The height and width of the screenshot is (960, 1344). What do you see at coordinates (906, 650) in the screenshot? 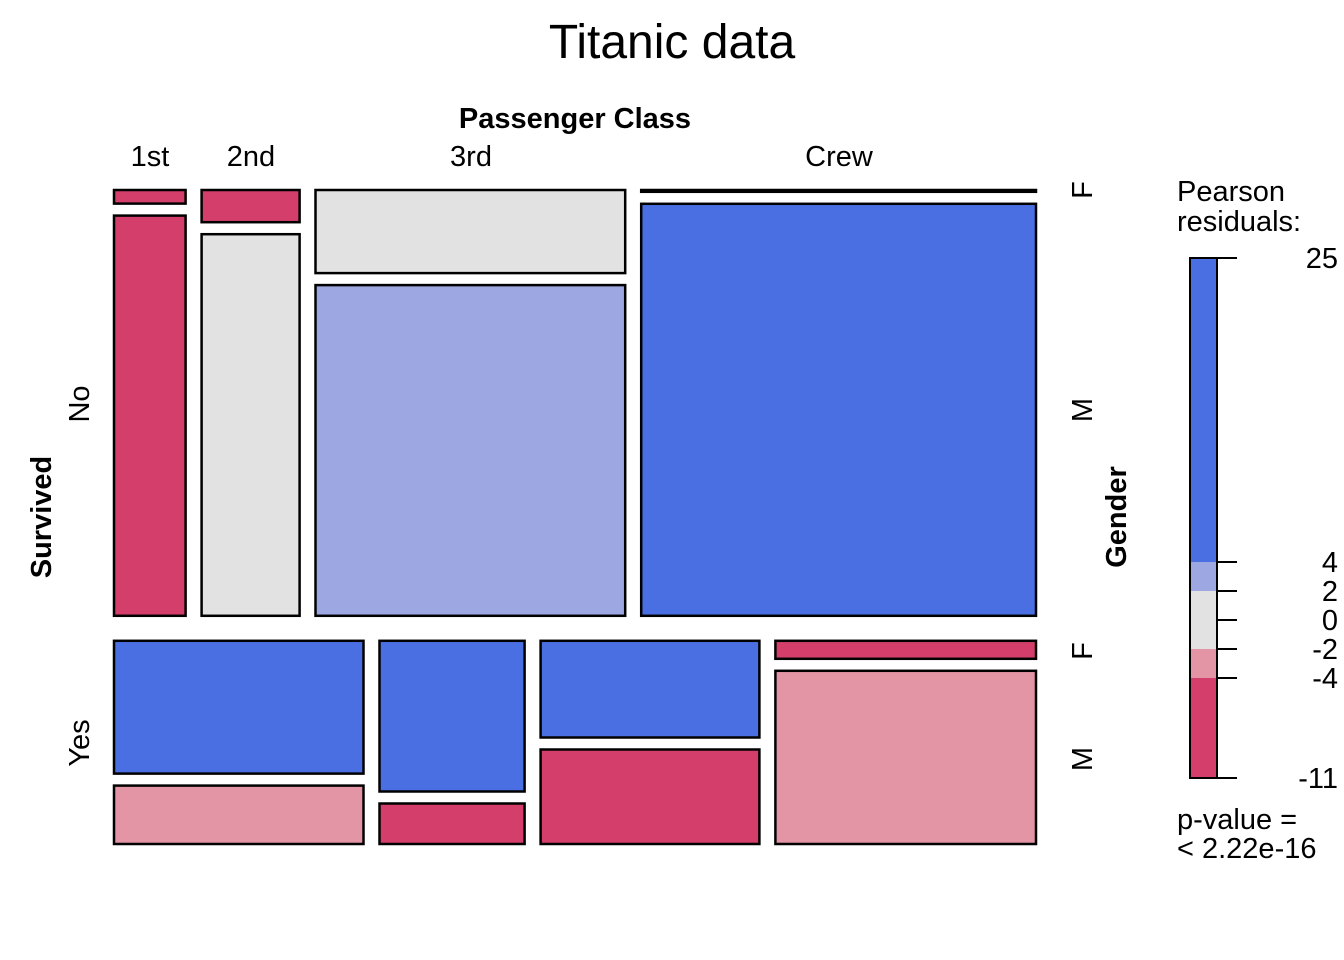
I see `tile-yes-crew-f` at bounding box center [906, 650].